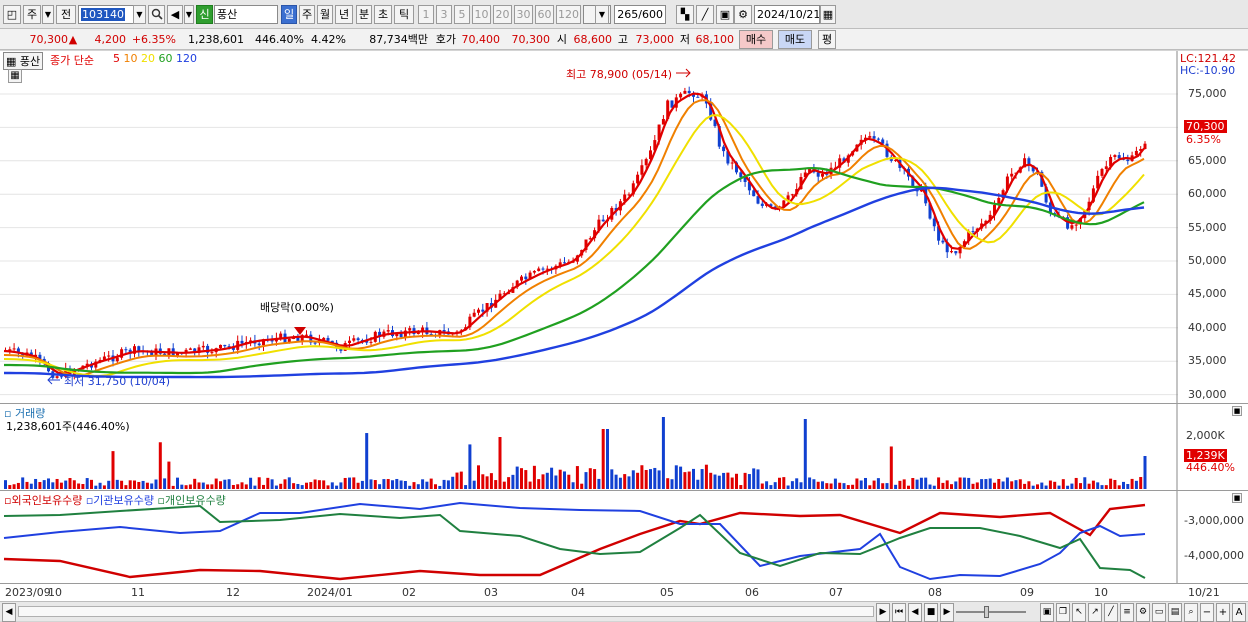  Describe the element at coordinates (1223, 612) in the screenshot. I see `zoom-in-icon: +` at that location.